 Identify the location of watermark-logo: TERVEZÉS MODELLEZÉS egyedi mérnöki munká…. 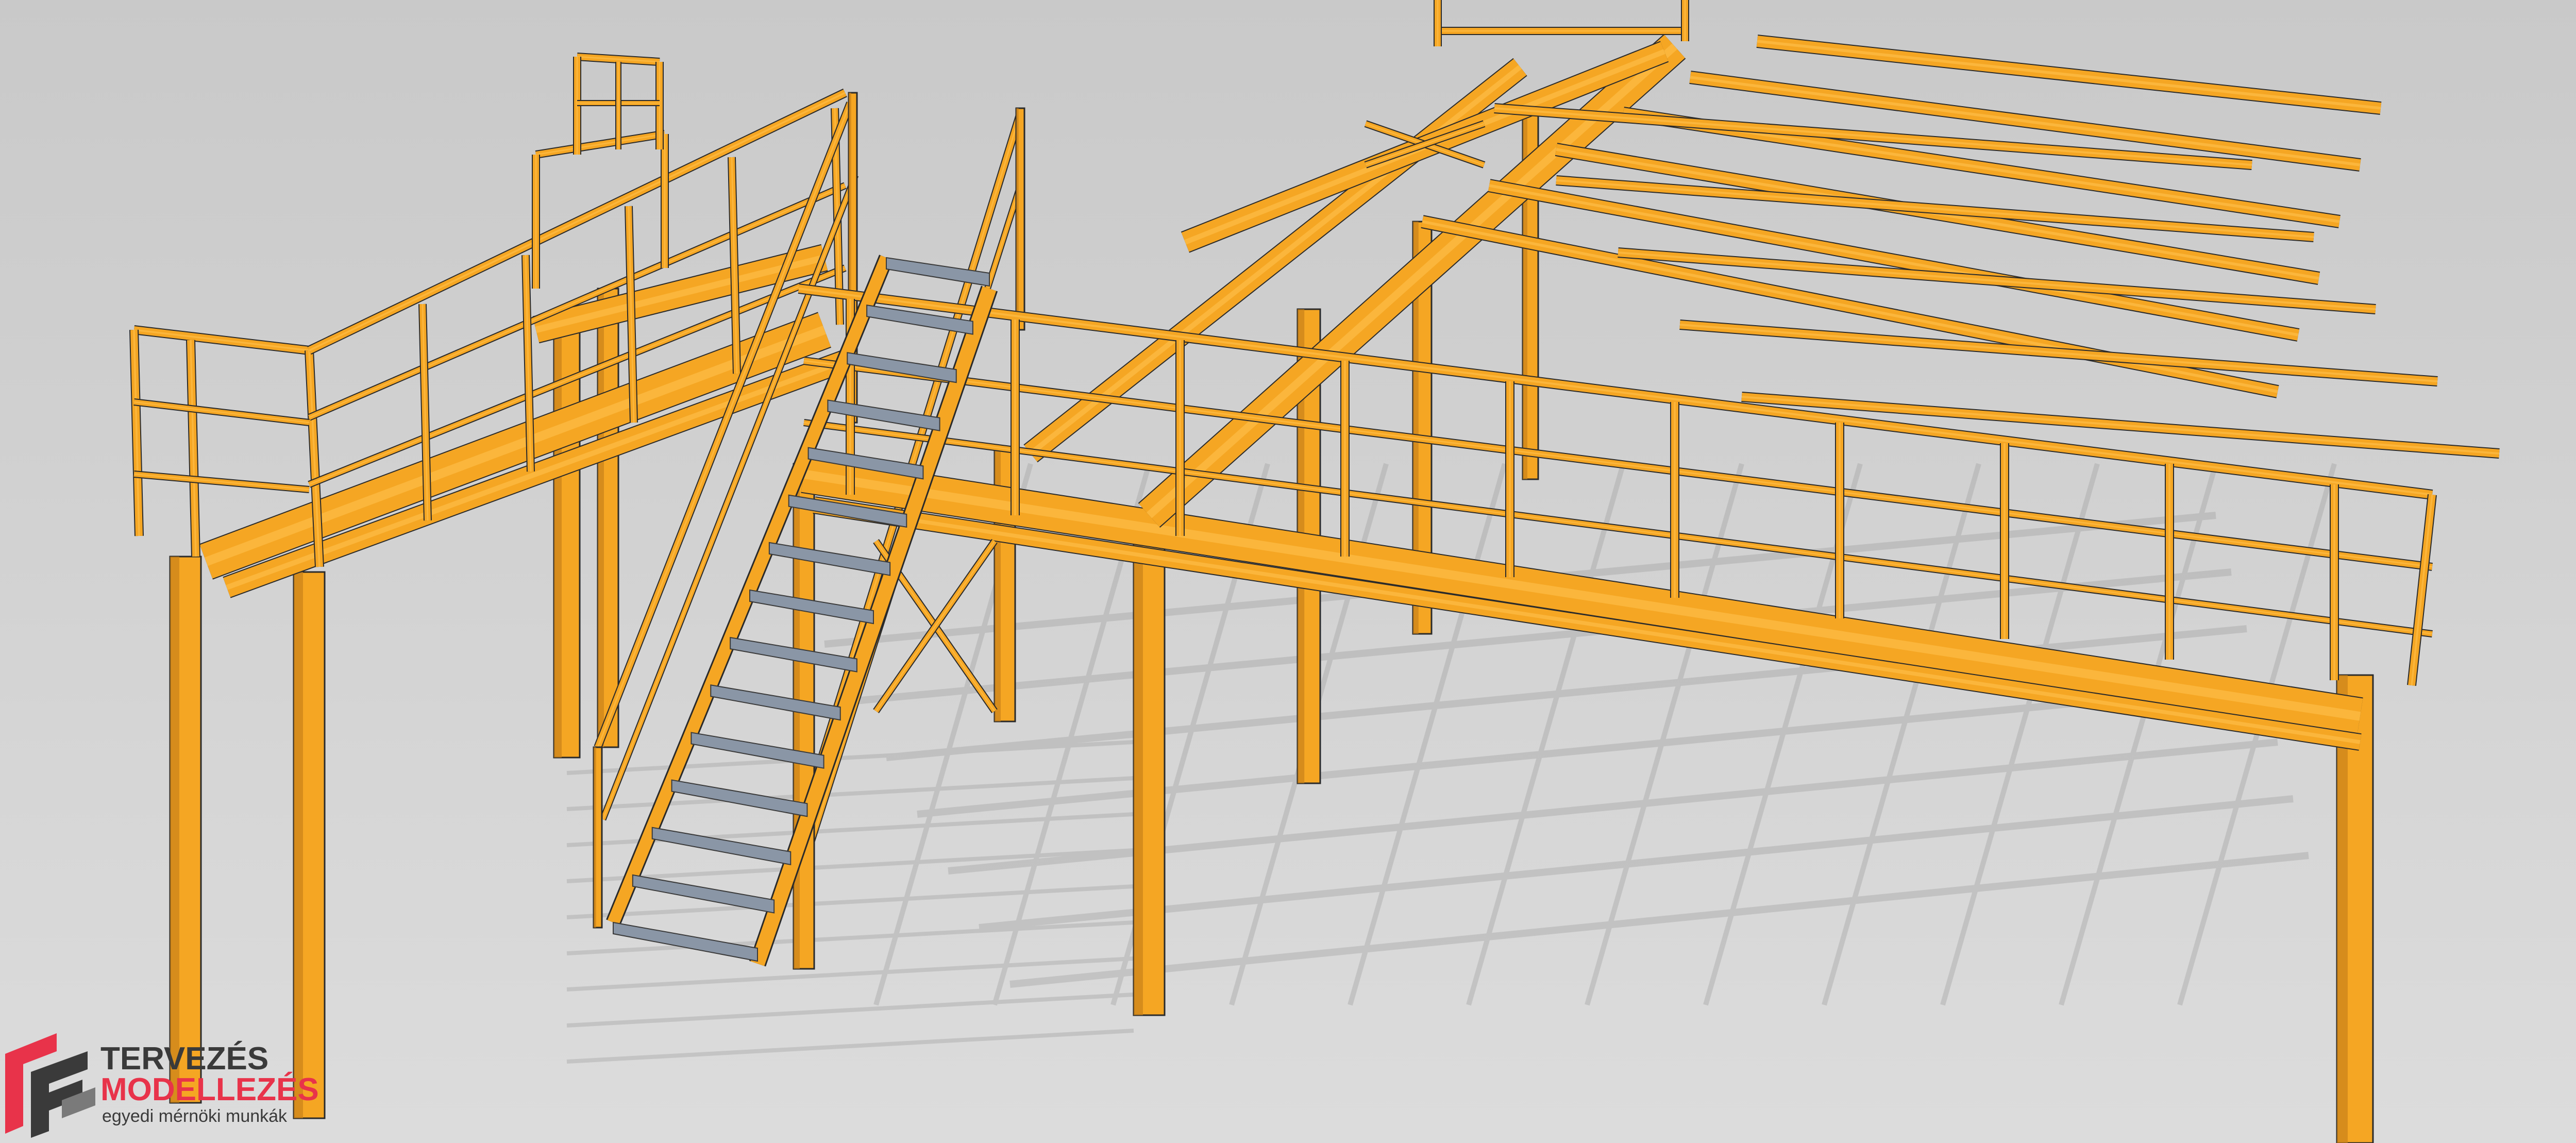
(180, 1083).